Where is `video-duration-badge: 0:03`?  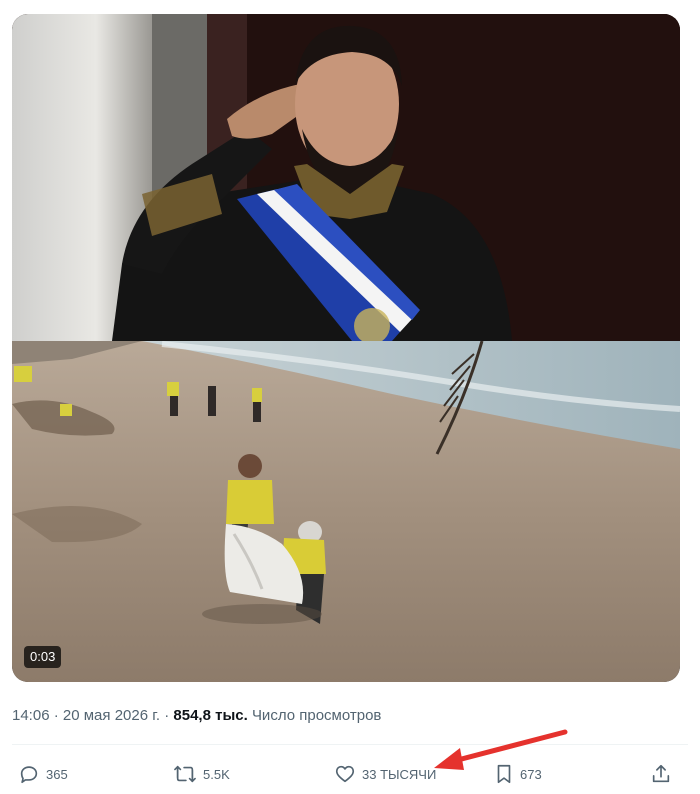
video-duration-badge: 0:03 is located at coordinates (43, 657).